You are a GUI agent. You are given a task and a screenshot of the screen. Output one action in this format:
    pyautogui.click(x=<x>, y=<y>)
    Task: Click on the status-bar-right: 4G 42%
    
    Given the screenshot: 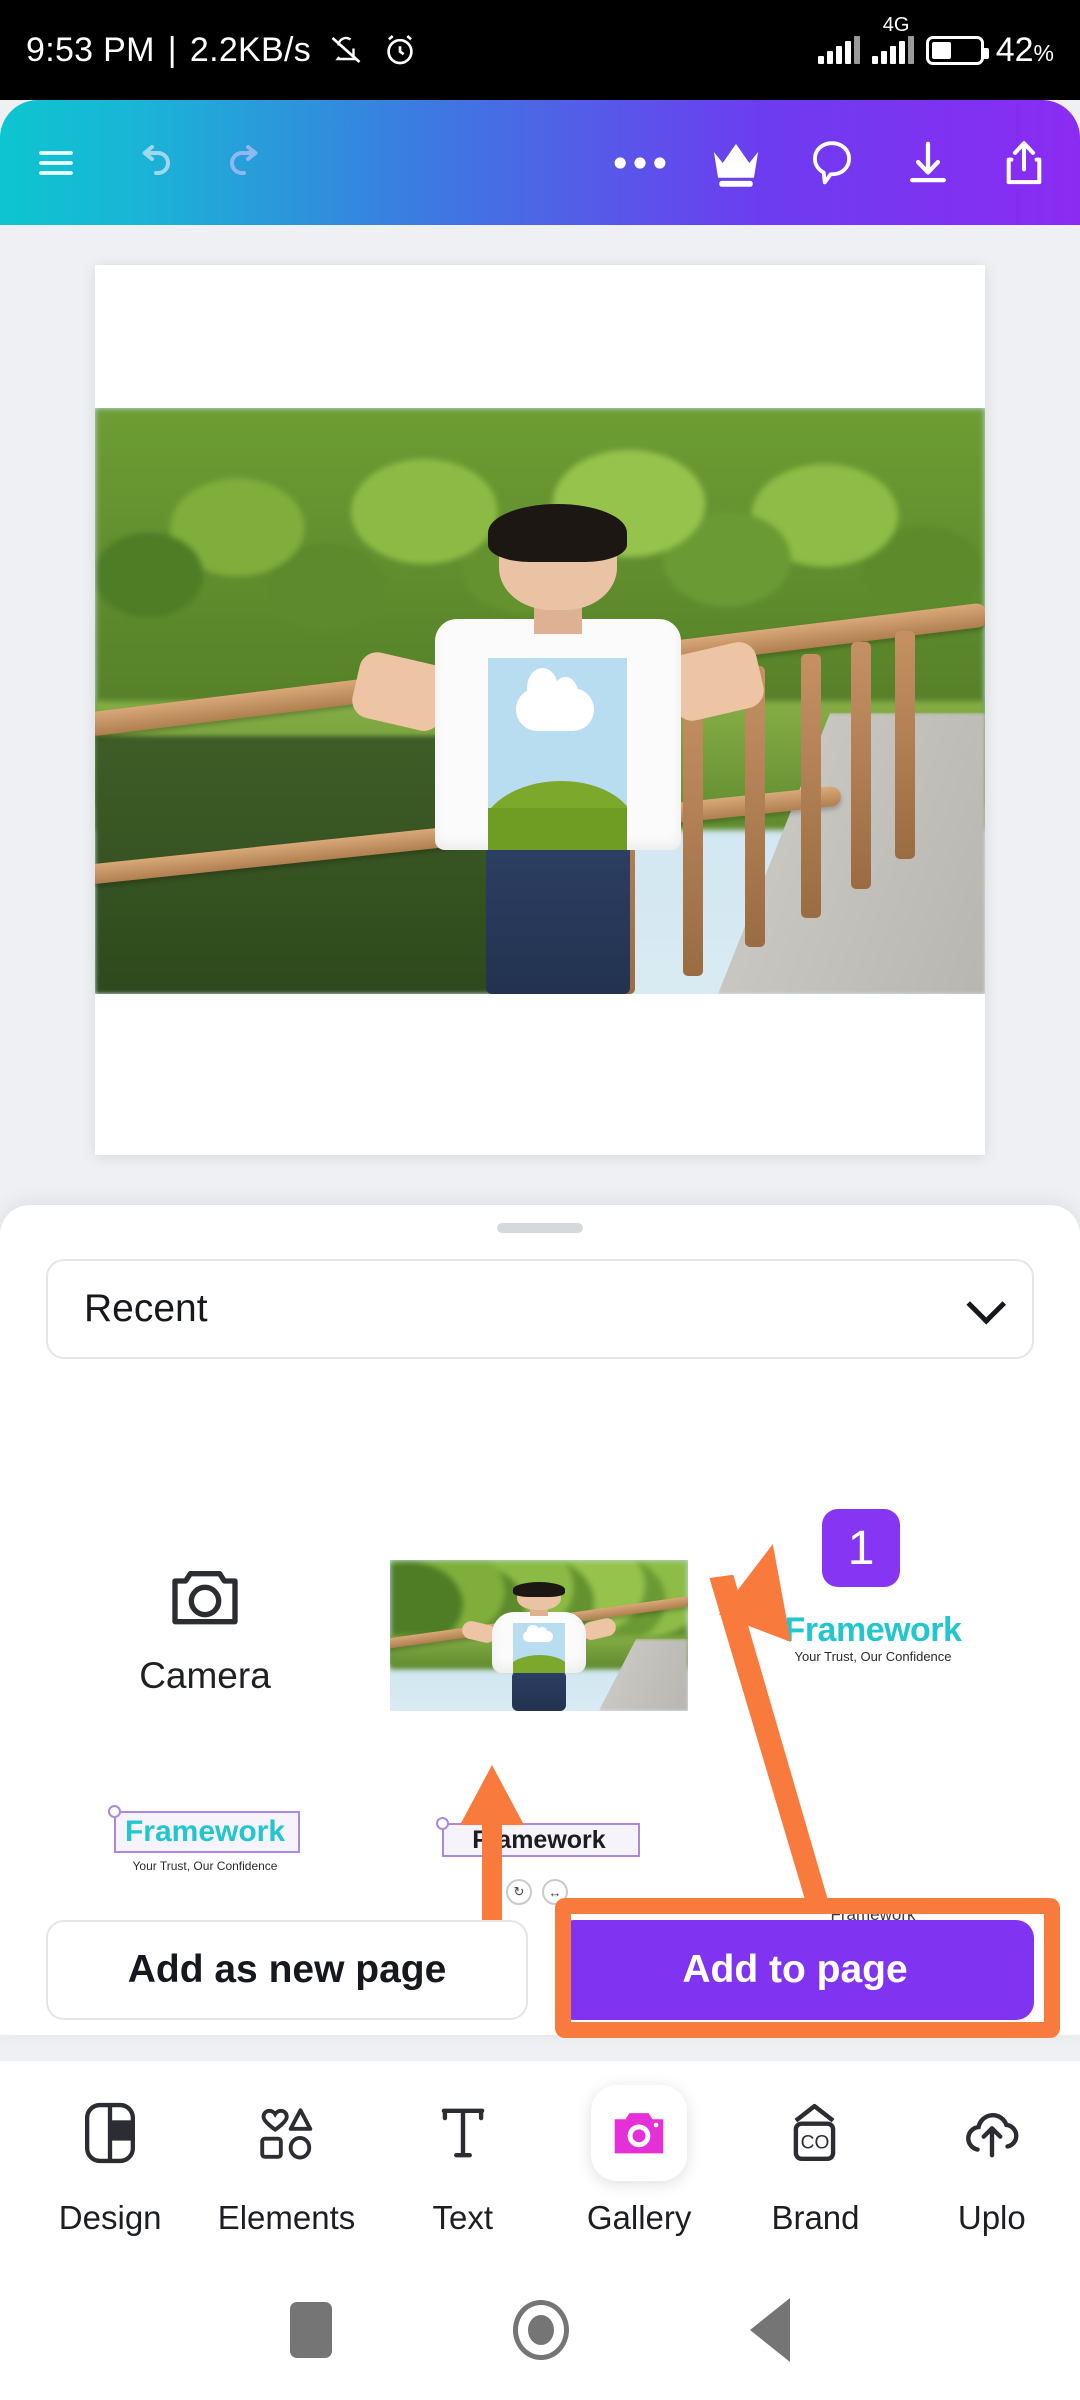 What is the action you would take?
    pyautogui.click(x=935, y=42)
    